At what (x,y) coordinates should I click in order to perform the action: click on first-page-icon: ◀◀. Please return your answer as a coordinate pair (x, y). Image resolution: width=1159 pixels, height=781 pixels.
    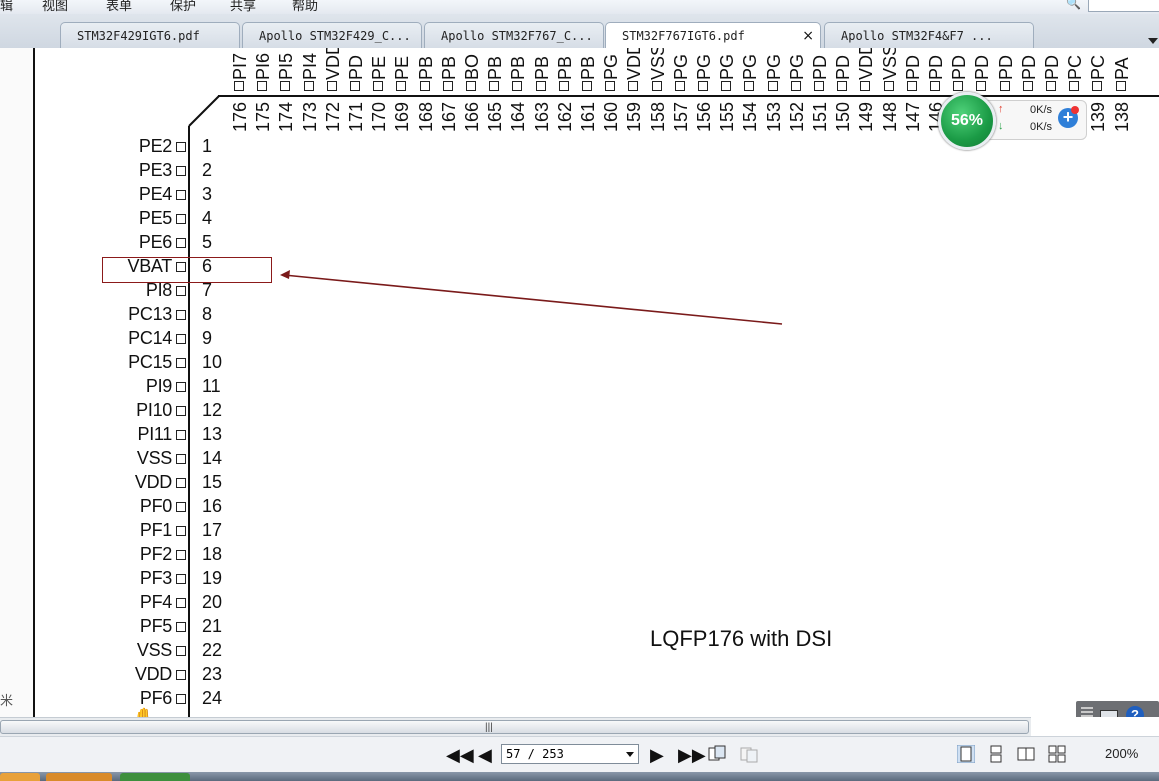
    Looking at the image, I should click on (460, 755).